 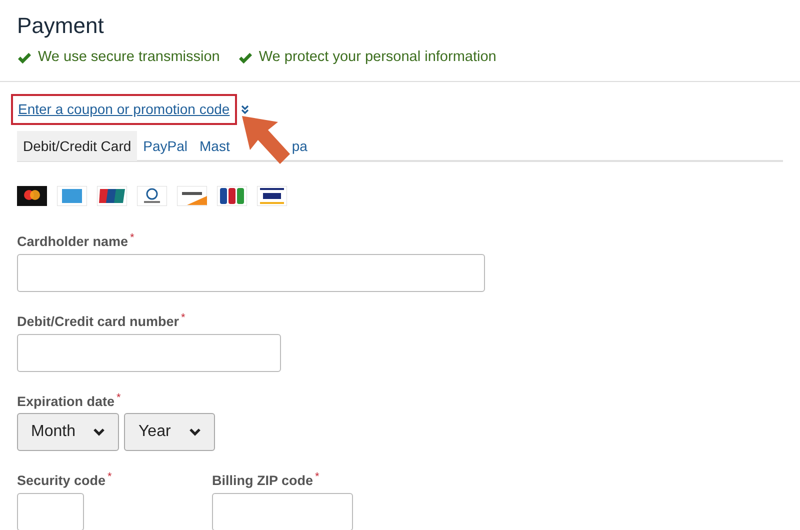 I want to click on page-title: Payment, so click(x=61, y=26).